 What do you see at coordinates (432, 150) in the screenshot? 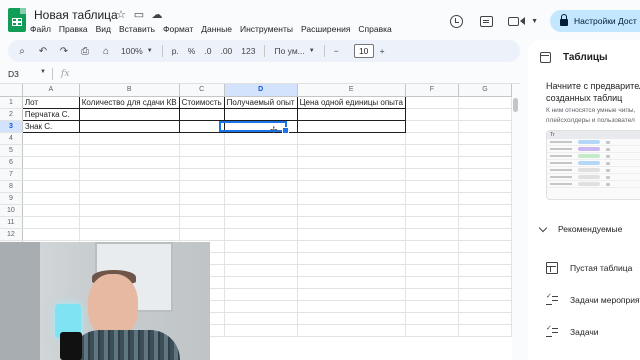
I see `cell-f5` at bounding box center [432, 150].